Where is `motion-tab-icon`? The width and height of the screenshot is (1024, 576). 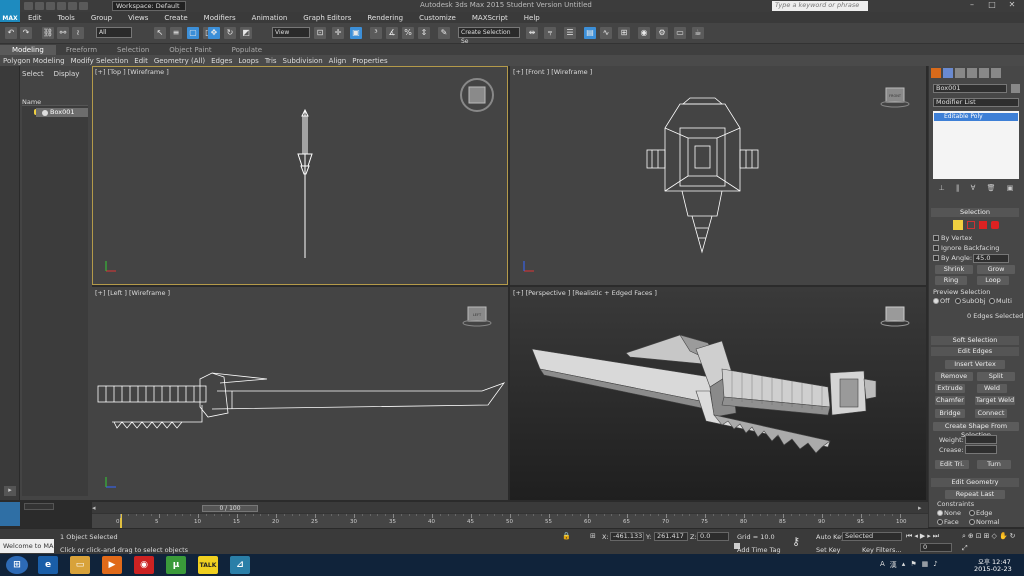
motion-tab-icon is located at coordinates (972, 73).